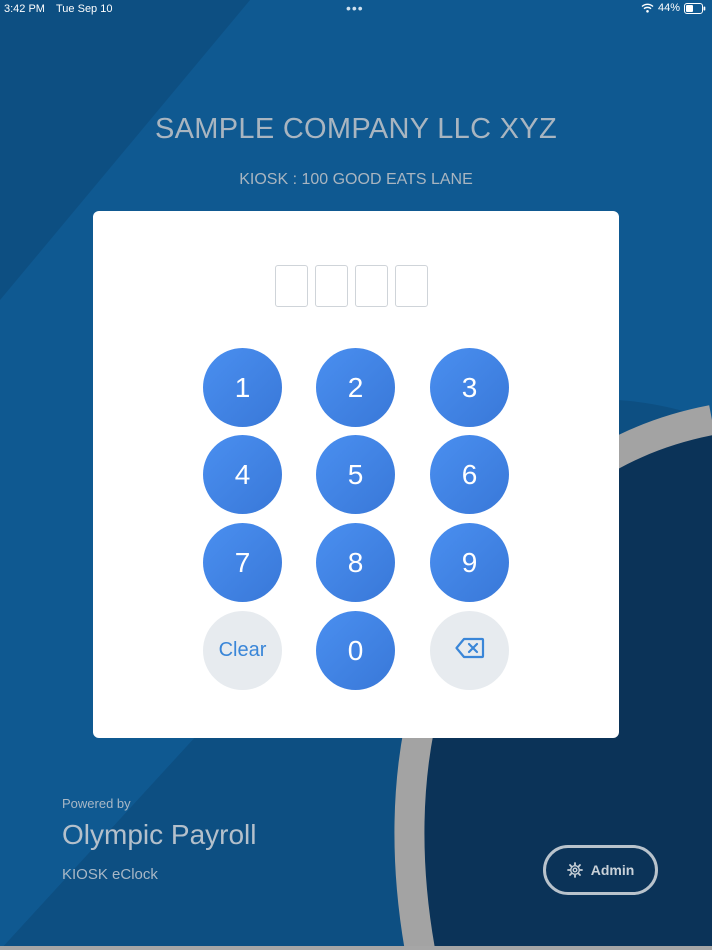  I want to click on key-0: 0, so click(355, 650).